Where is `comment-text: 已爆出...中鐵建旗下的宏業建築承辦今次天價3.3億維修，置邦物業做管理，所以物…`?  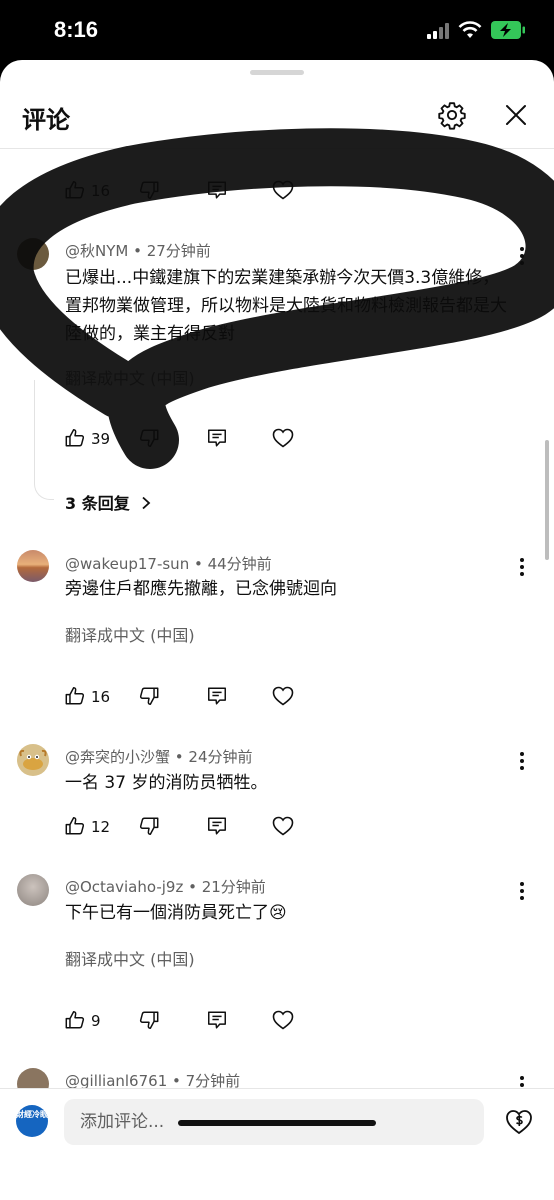 comment-text: 已爆出...中鐵建旗下的宏業建築承辦今次天價3.3億維修，置邦物業做管理，所以物… is located at coordinates (286, 306).